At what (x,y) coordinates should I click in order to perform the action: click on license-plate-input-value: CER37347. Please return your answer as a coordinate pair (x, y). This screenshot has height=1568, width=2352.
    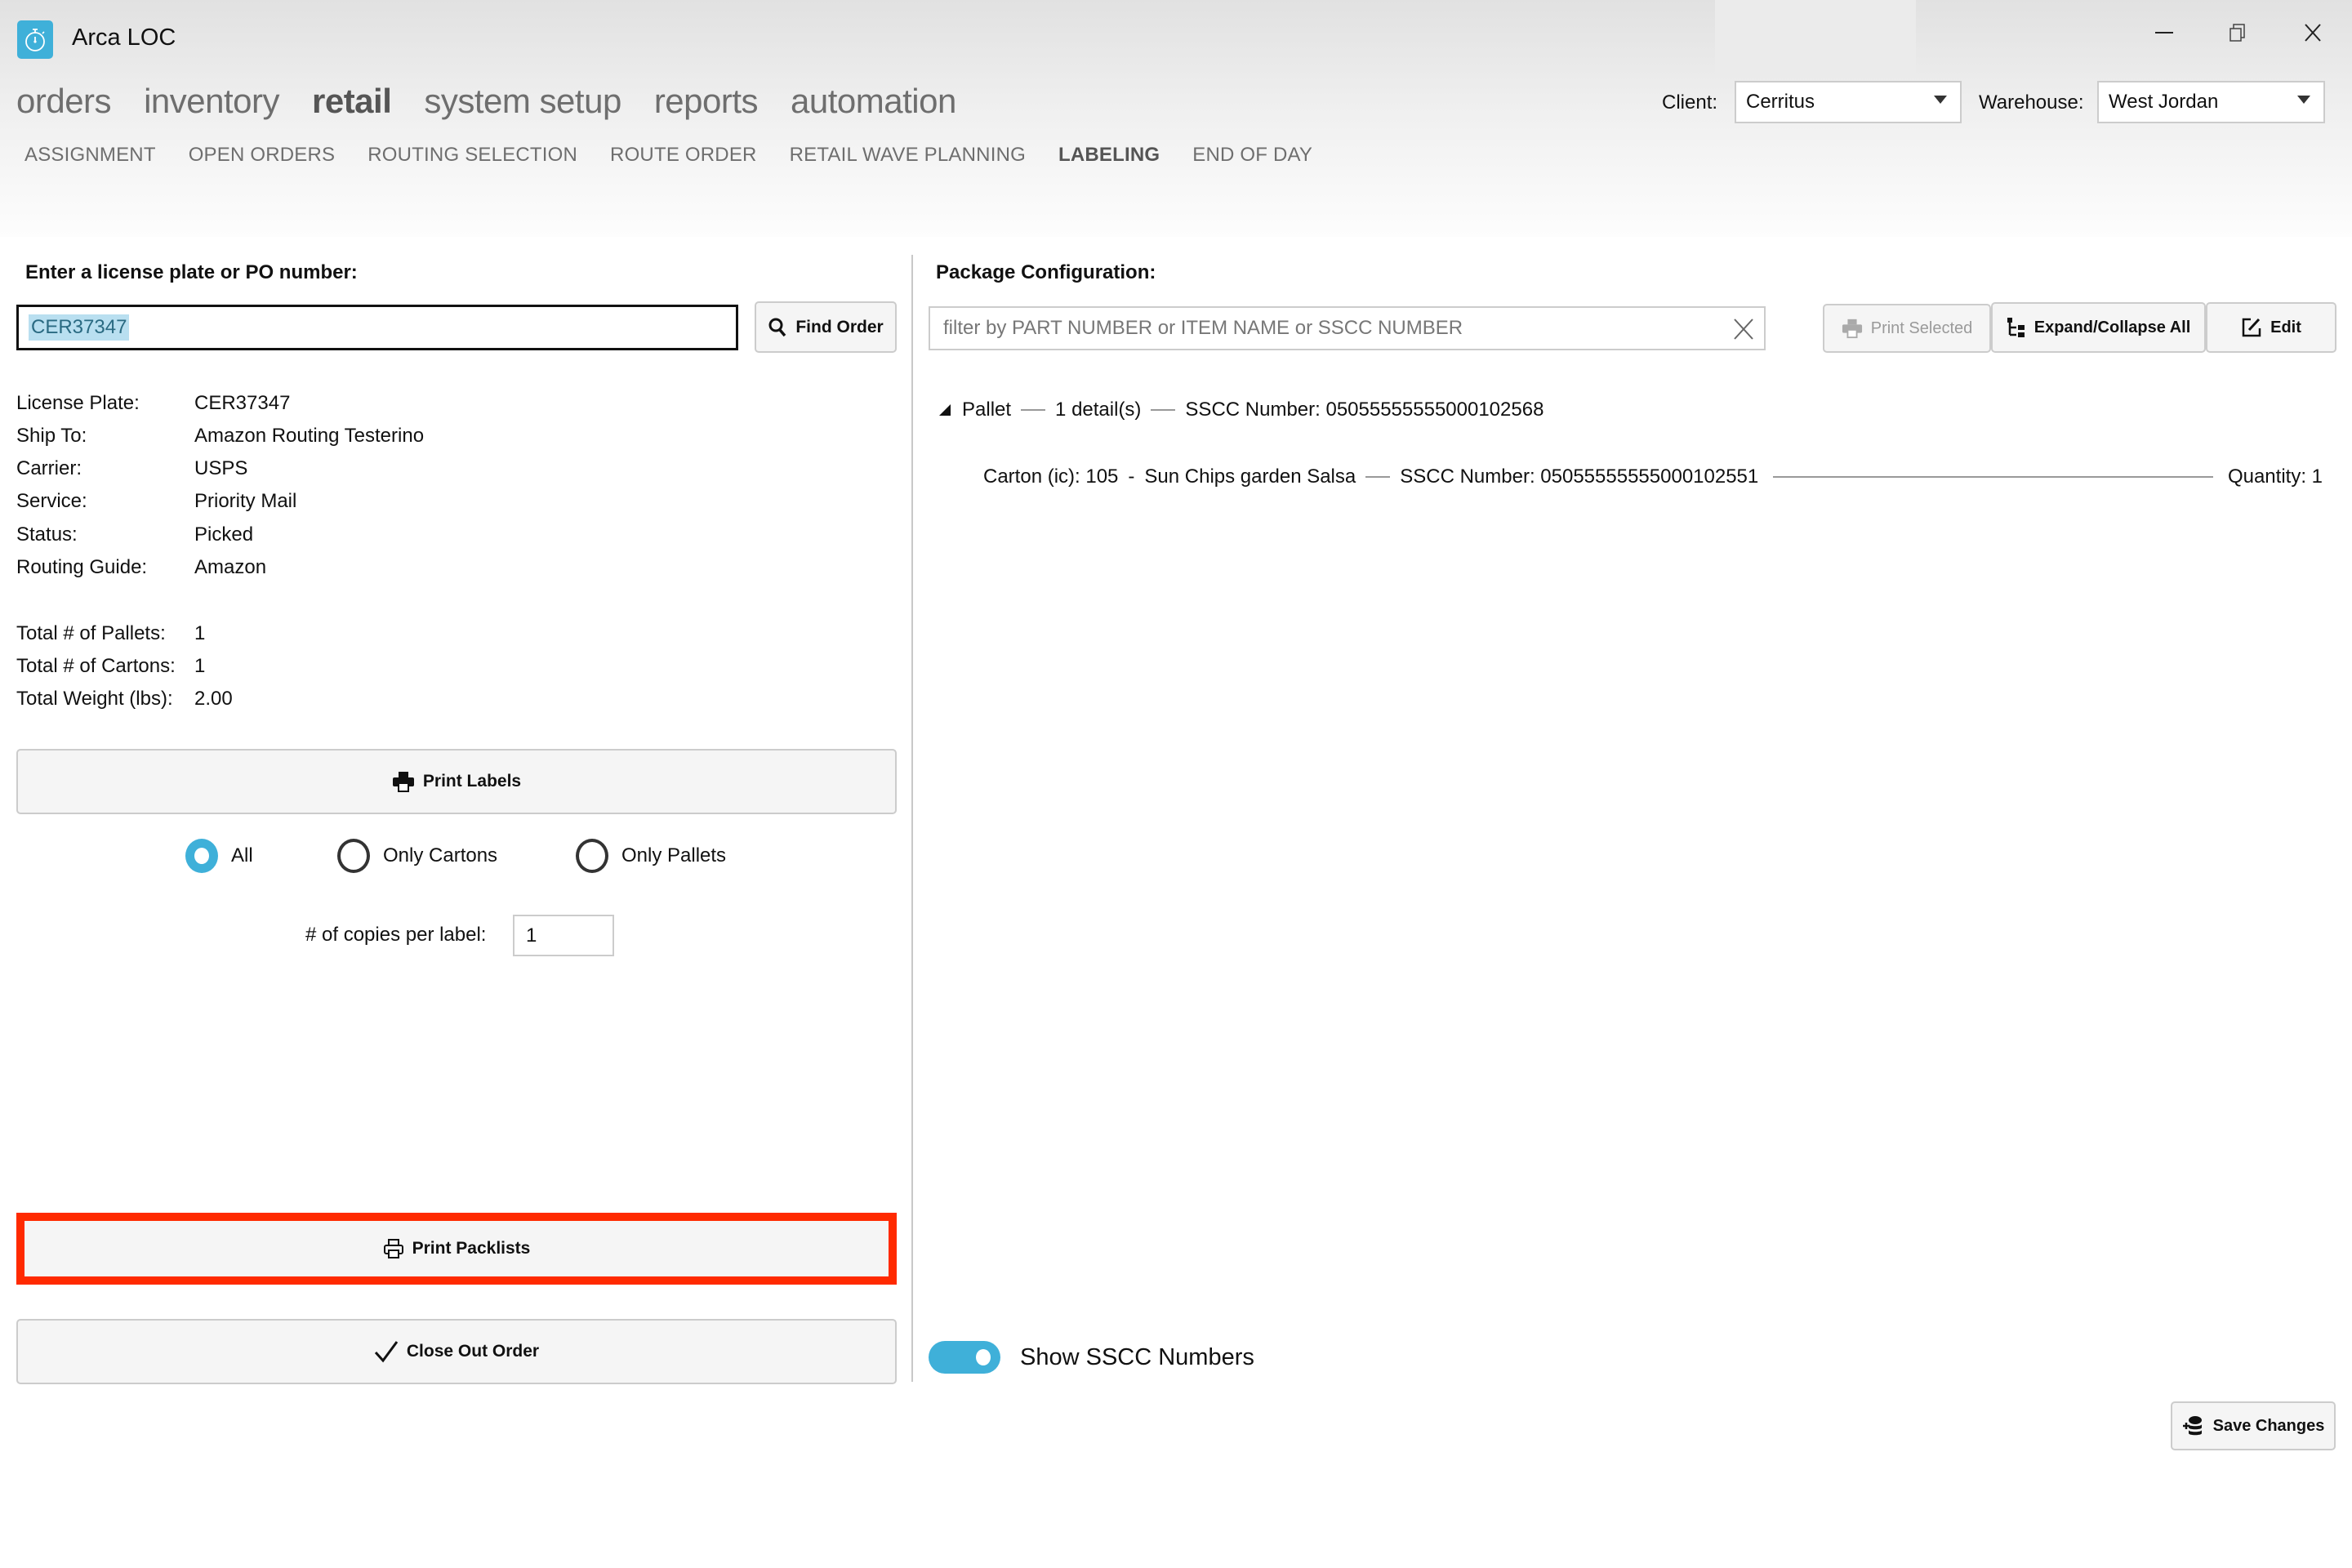
    Looking at the image, I should click on (79, 327).